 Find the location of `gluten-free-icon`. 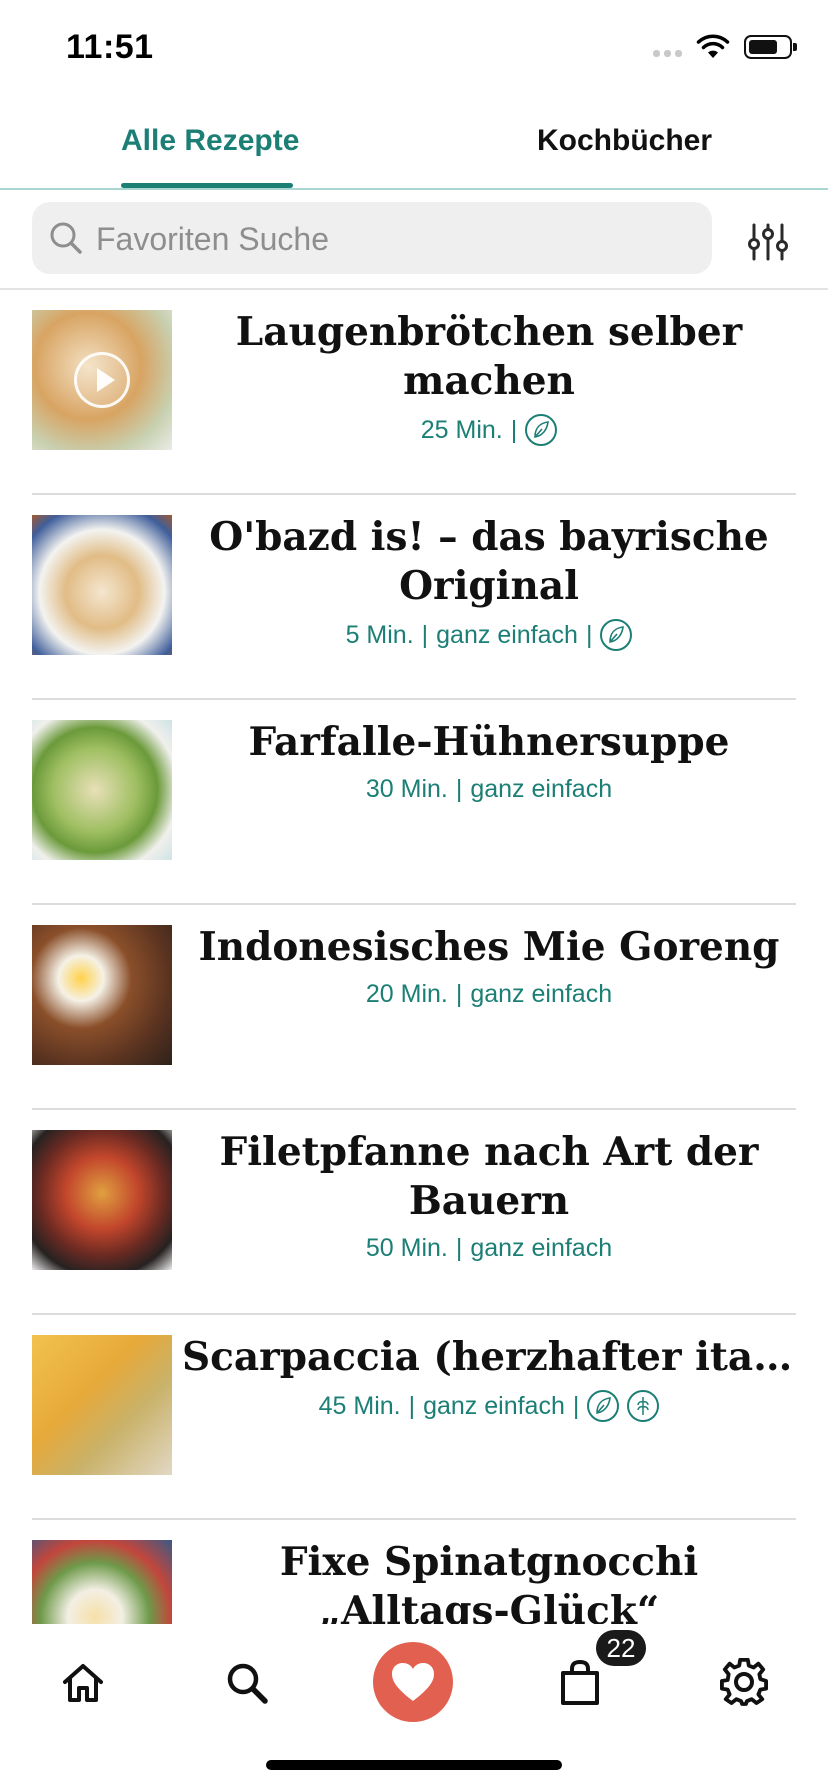

gluten-free-icon is located at coordinates (643, 1406).